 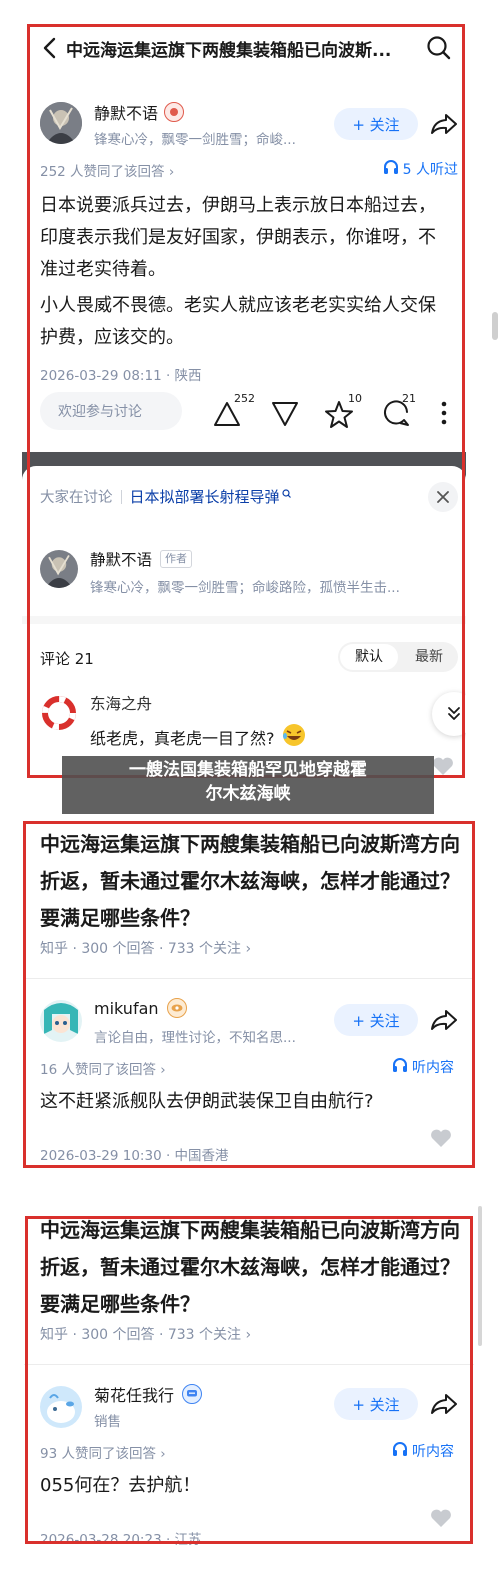 I want to click on agree-count: 16 人赞同了该回答 ›, so click(x=103, y=1068).